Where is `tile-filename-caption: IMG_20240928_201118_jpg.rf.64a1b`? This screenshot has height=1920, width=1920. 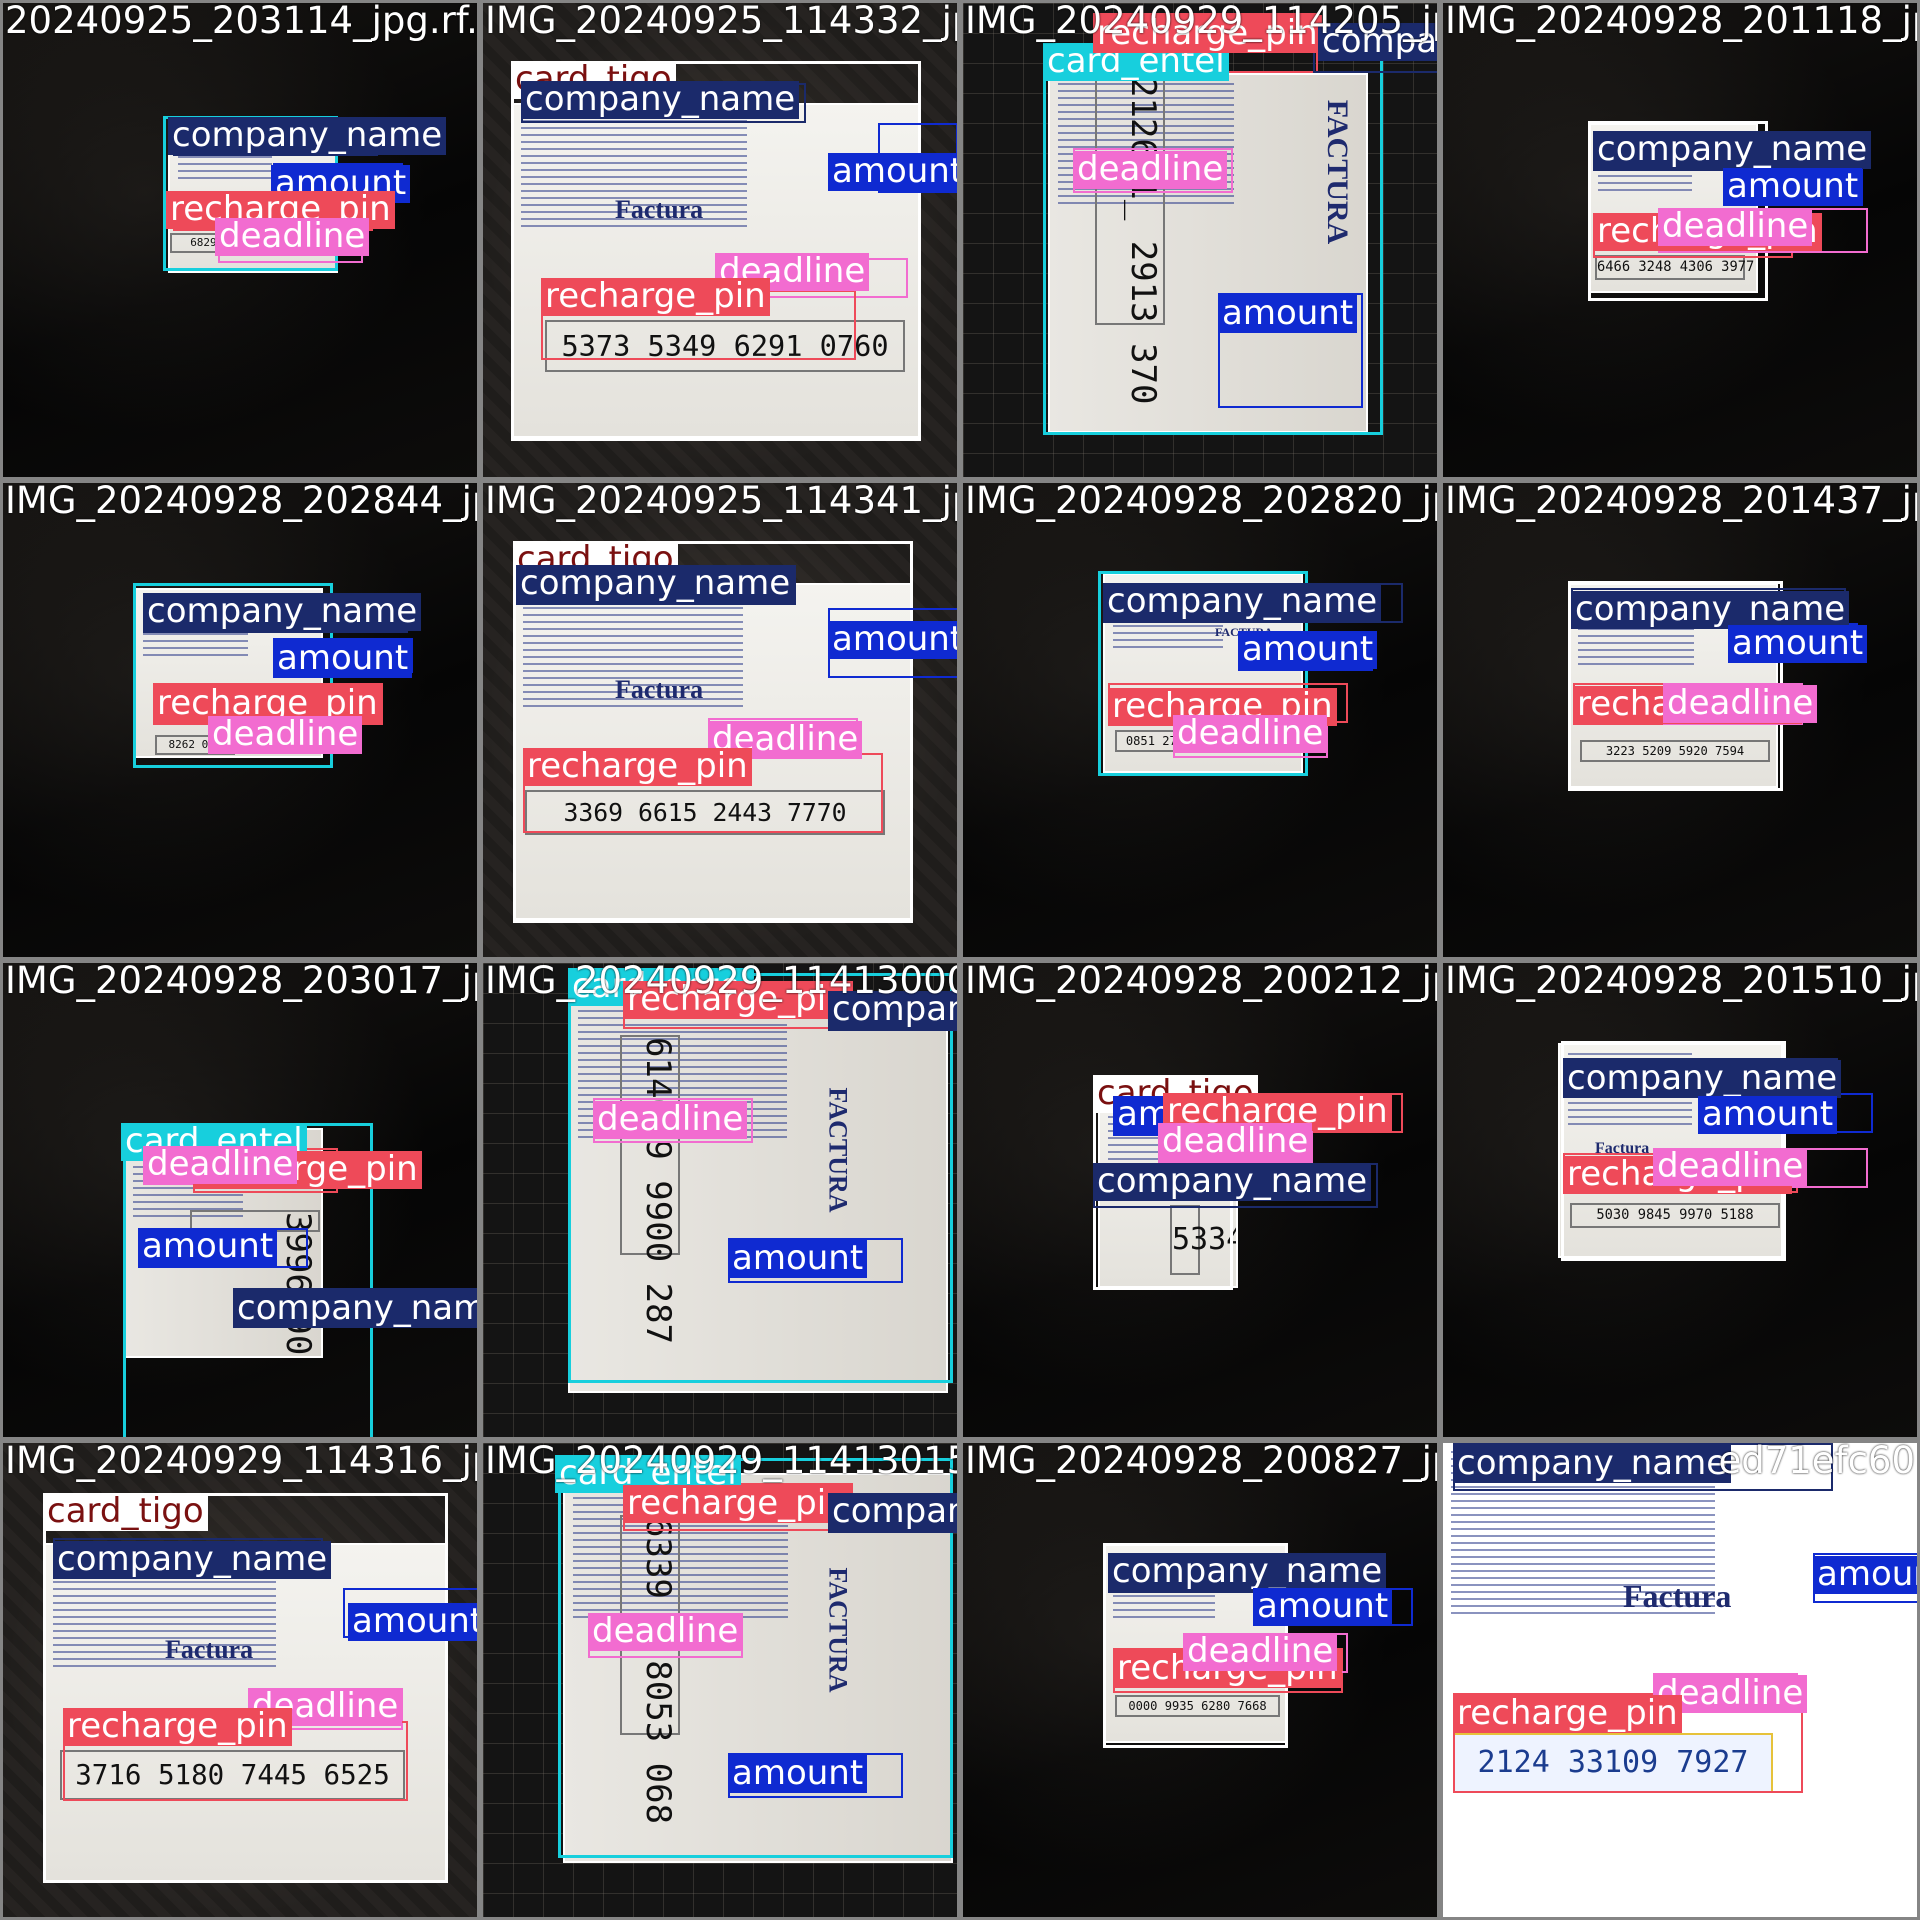 tile-filename-caption: IMG_20240928_201118_jpg.rf.64a1b is located at coordinates (1681, 21).